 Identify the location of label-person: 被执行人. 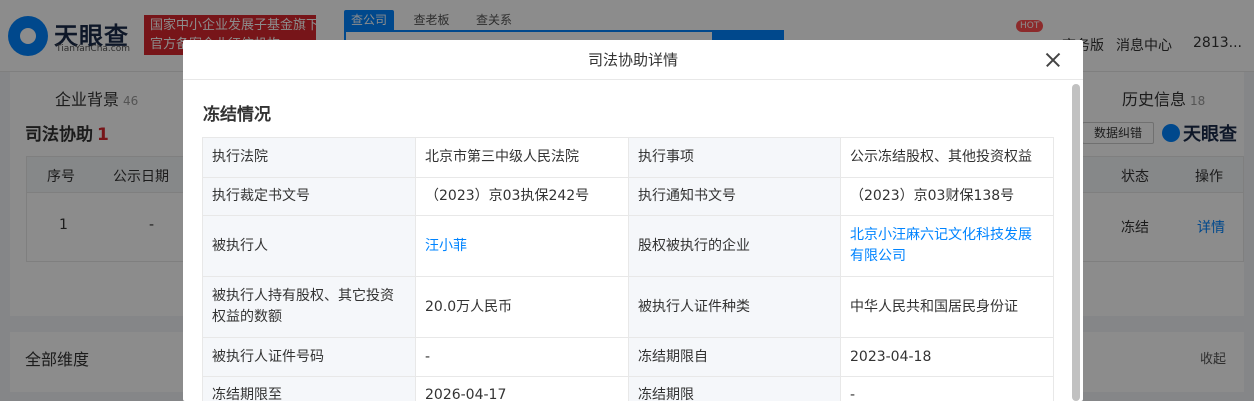
(309, 246).